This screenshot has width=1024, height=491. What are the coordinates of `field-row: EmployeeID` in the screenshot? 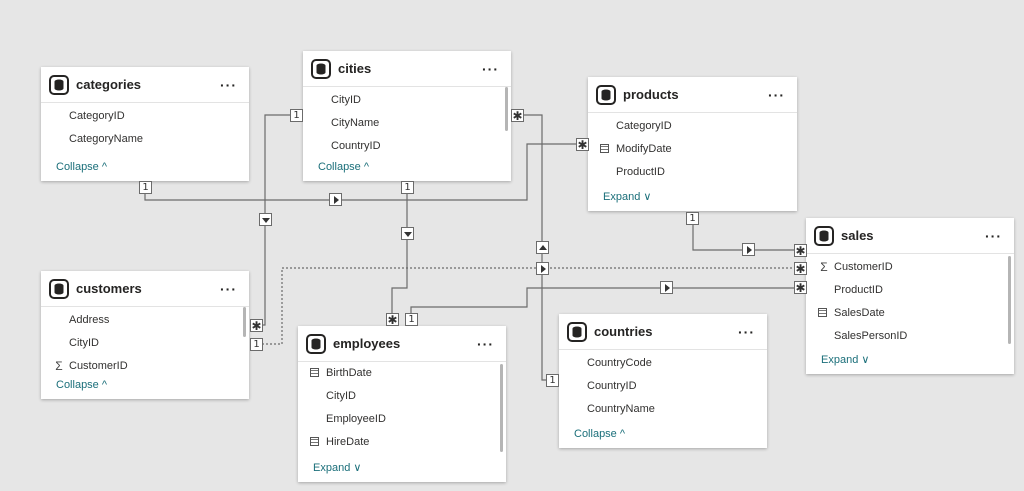 It's located at (402, 419).